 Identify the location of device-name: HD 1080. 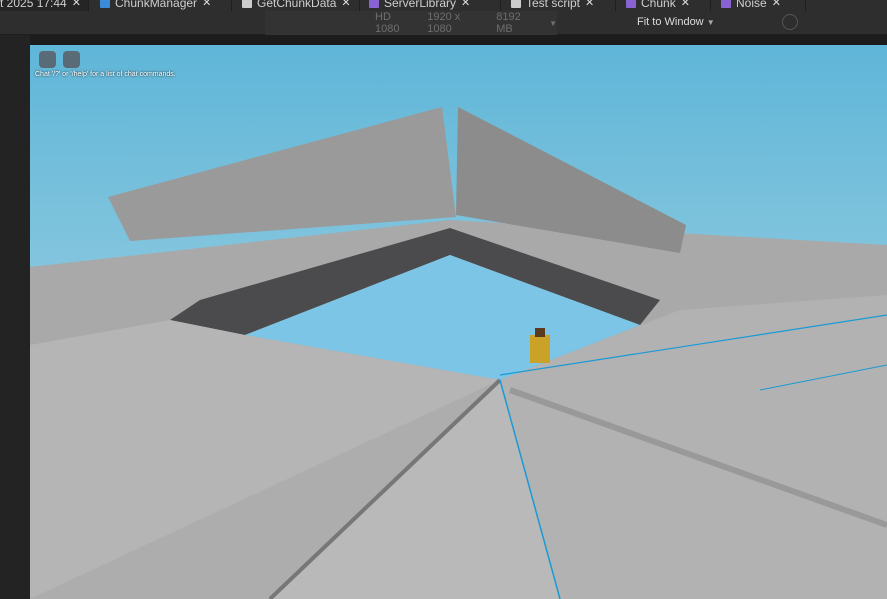
(387, 23).